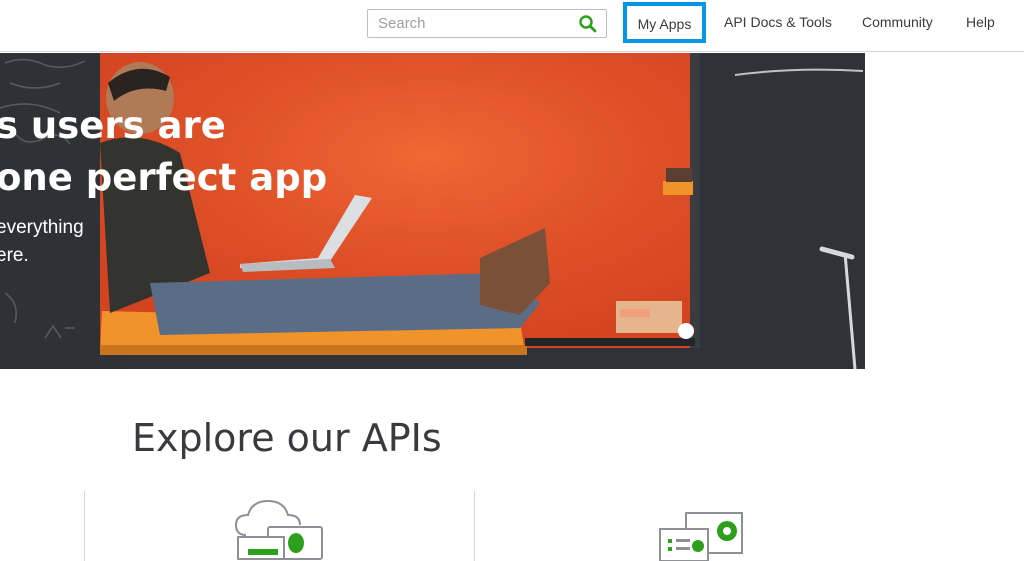 The width and height of the screenshot is (1024, 561). Describe the element at coordinates (778, 22) in the screenshot. I see `nav-api-docs-tools-link: API Docs & Tools` at that location.